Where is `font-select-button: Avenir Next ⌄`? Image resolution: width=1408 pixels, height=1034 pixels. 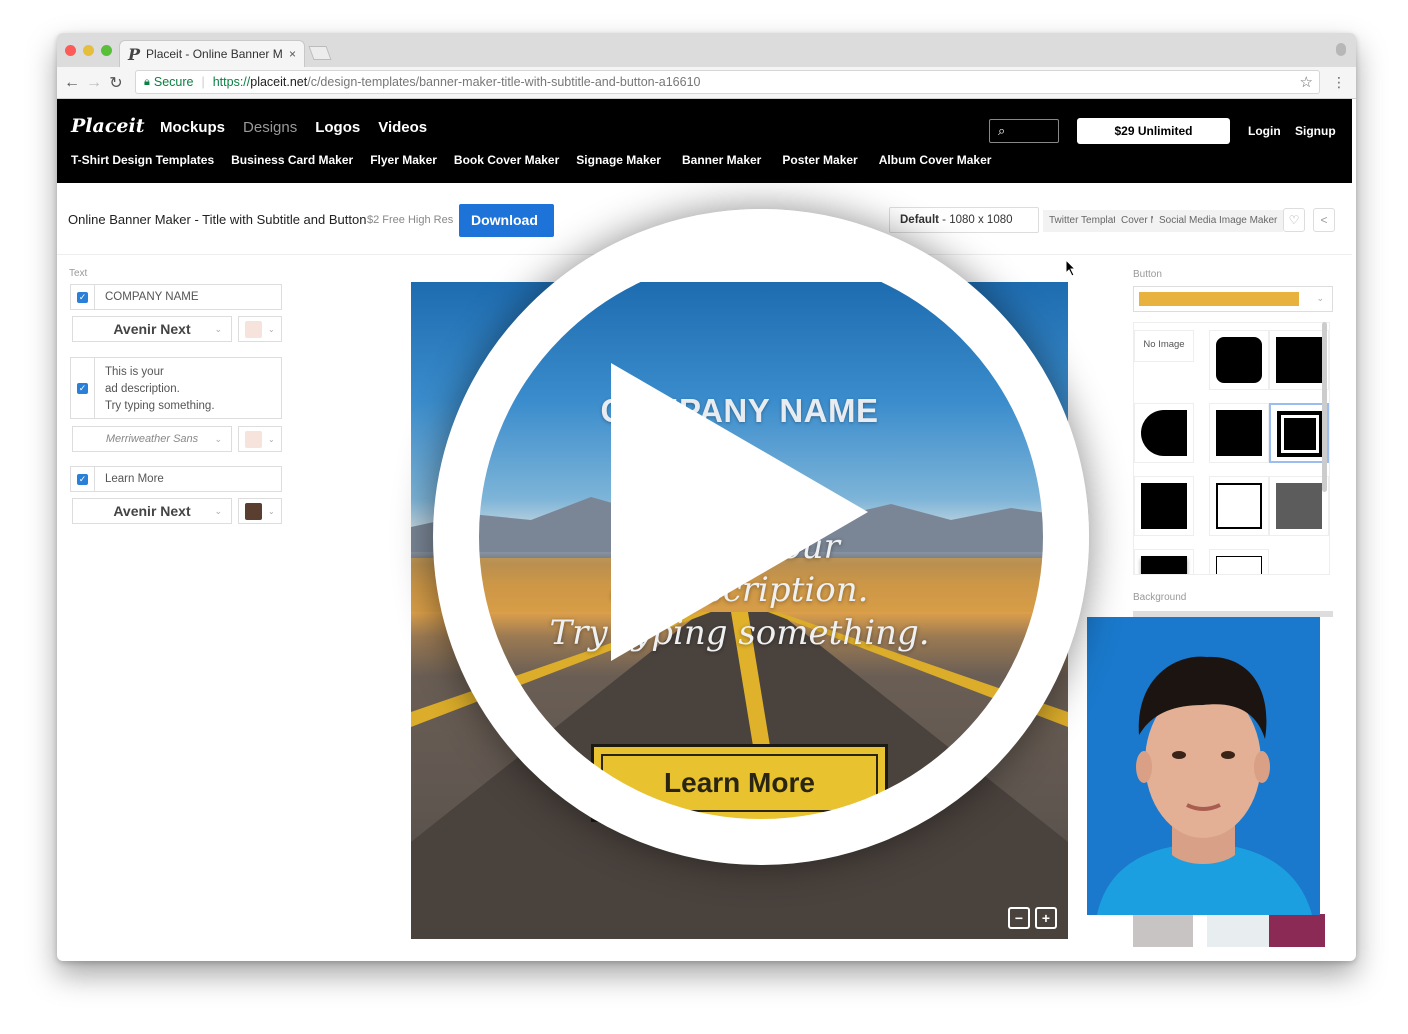
font-select-button: Avenir Next ⌄ is located at coordinates (152, 511).